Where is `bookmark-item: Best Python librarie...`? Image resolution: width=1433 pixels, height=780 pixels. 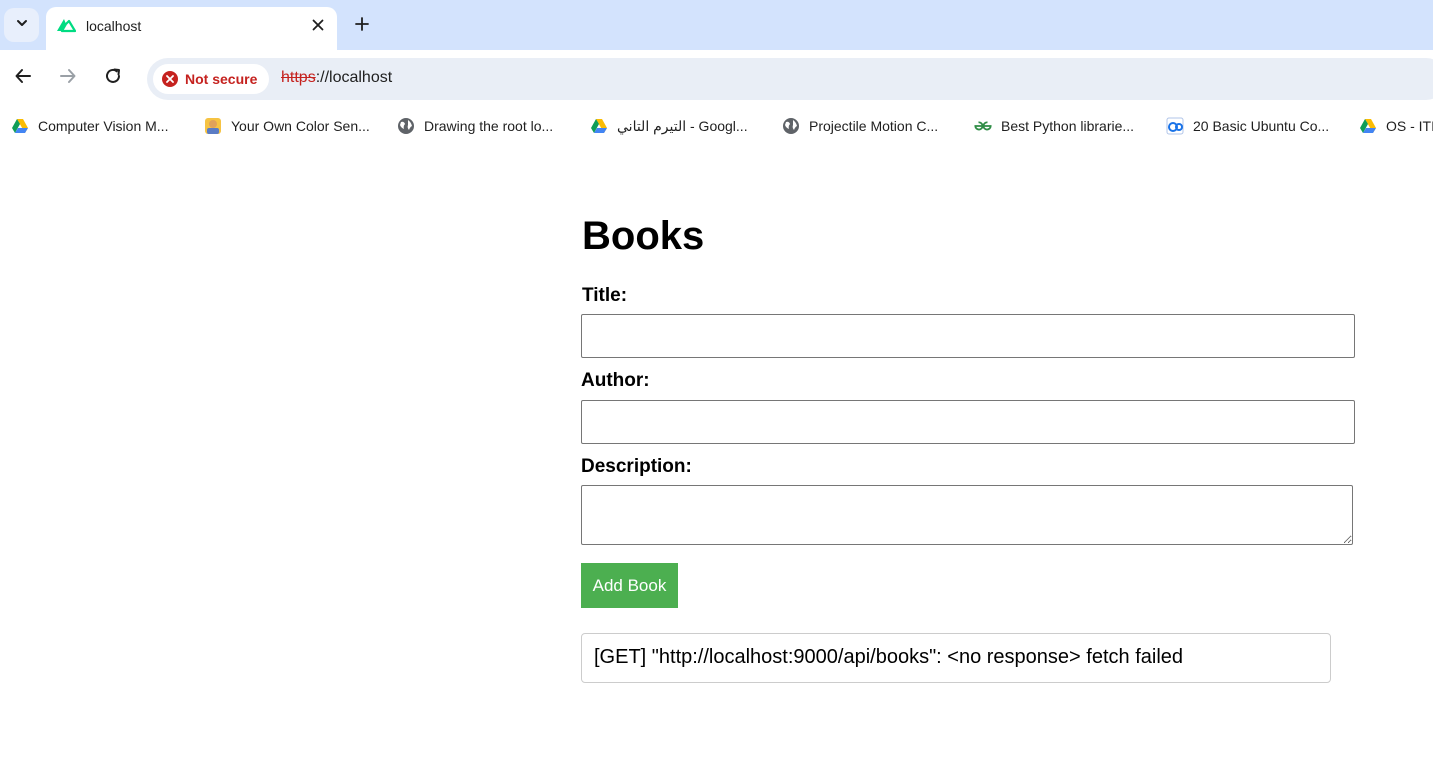 bookmark-item: Best Python librarie... is located at coordinates (1054, 126).